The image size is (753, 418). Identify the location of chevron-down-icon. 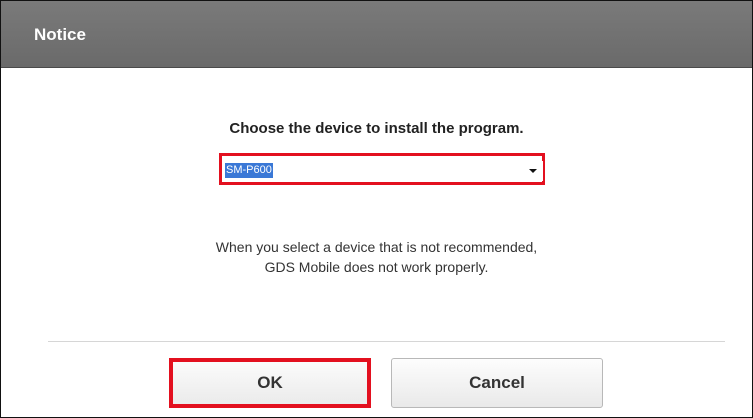
(533, 171).